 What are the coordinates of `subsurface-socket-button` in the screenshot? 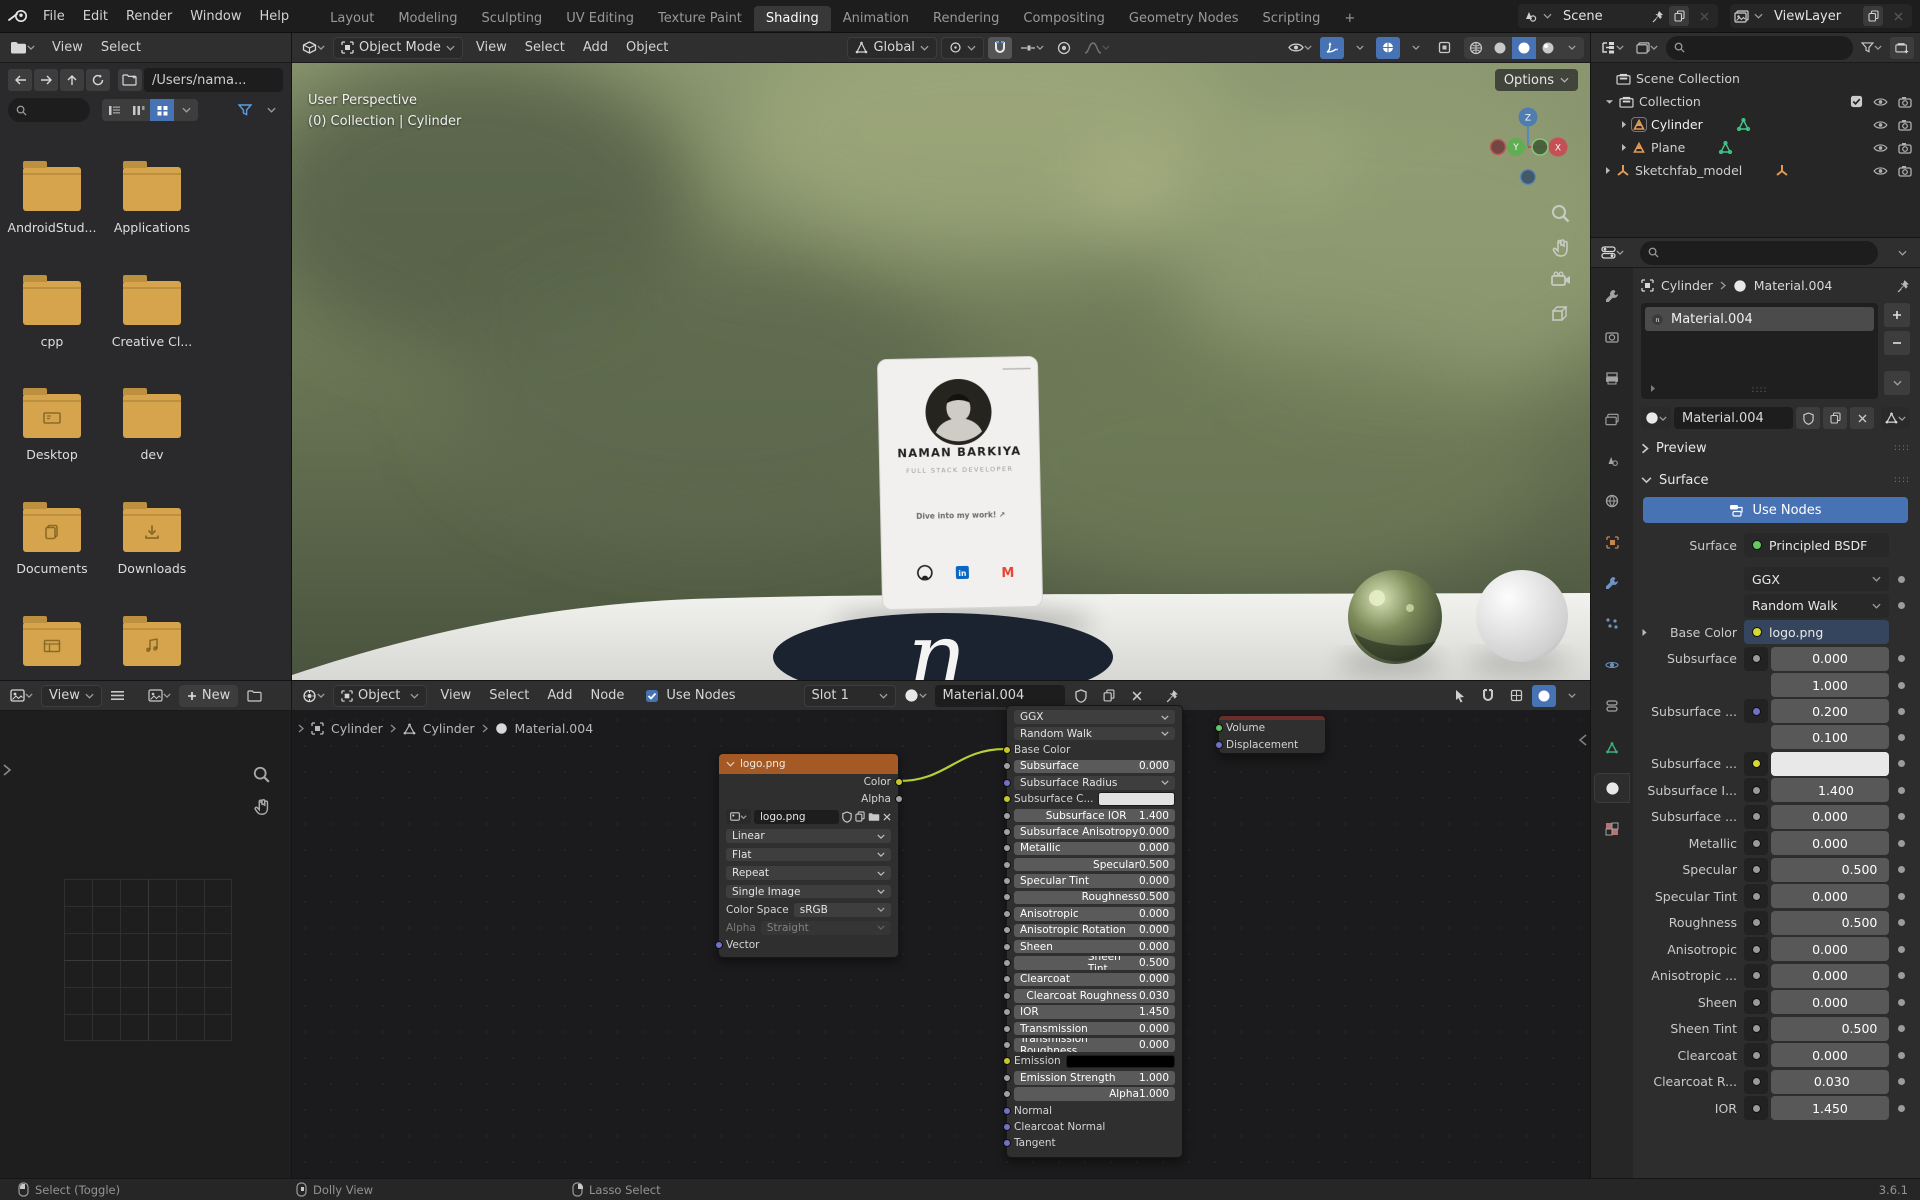 It's located at (1756, 658).